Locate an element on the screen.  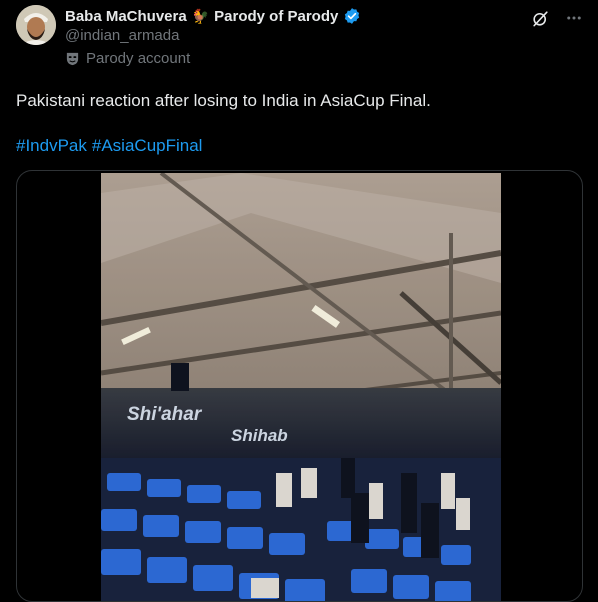
tweet-hashtags: #IndvPak #AsiaCupFinal is located at coordinates (109, 146).